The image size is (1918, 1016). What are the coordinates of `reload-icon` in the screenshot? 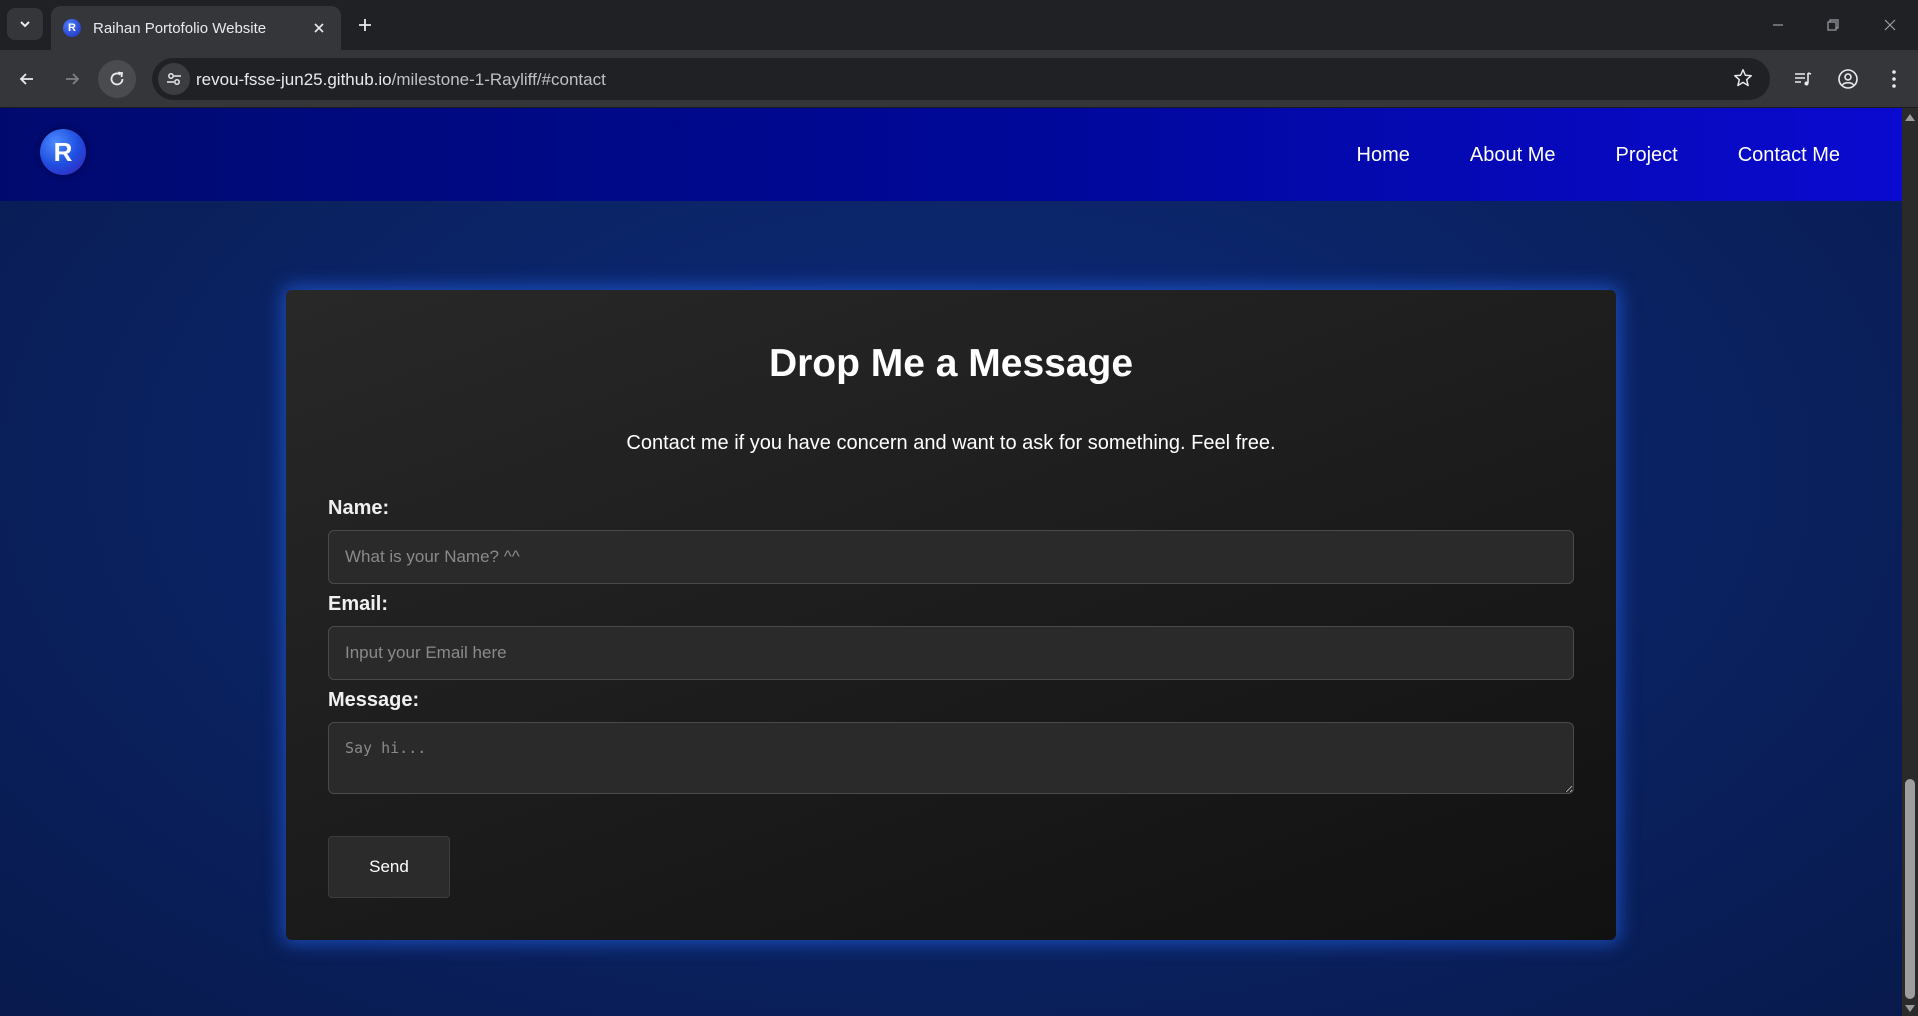 It's located at (117, 78).